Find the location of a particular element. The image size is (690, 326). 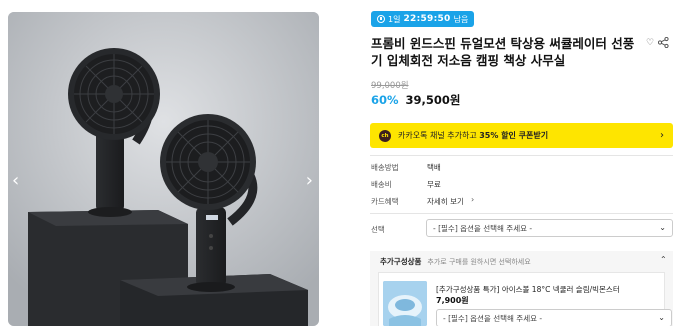

kakao-channel-icon: ch is located at coordinates (385, 135).